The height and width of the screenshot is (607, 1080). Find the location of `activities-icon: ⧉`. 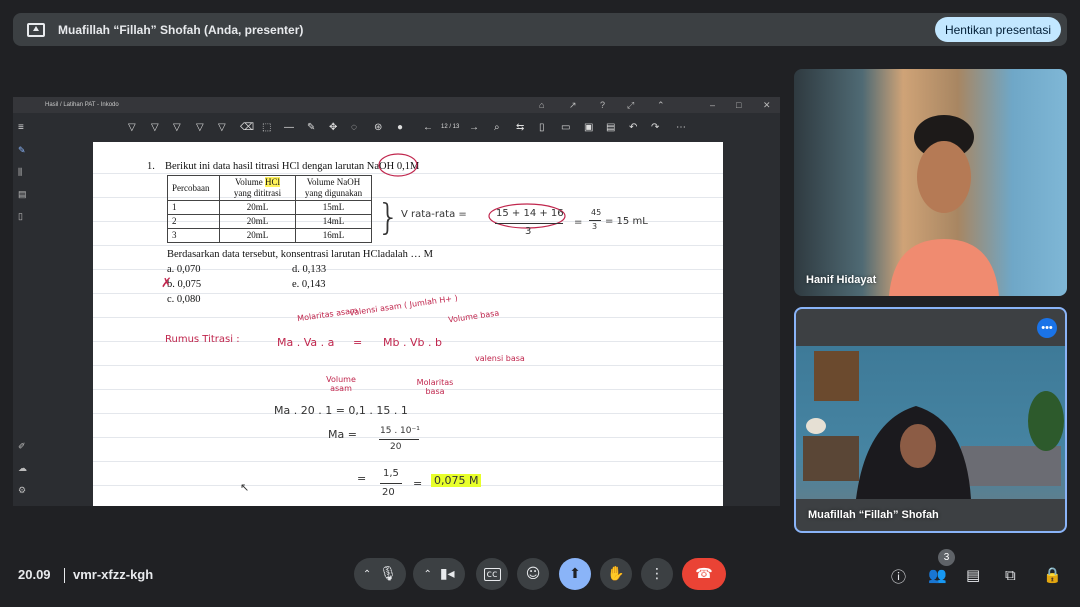

activities-icon: ⧉ is located at coordinates (1010, 575).